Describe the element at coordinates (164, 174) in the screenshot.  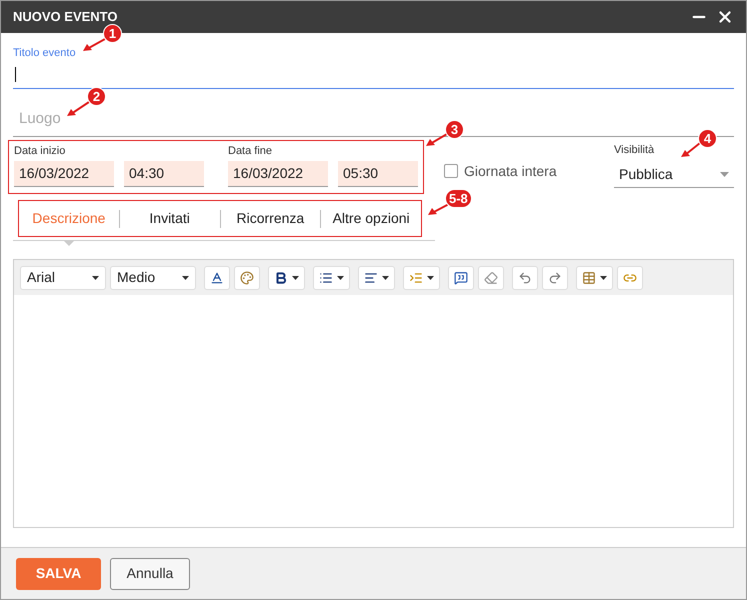
I see `time-field: 04:30` at that location.